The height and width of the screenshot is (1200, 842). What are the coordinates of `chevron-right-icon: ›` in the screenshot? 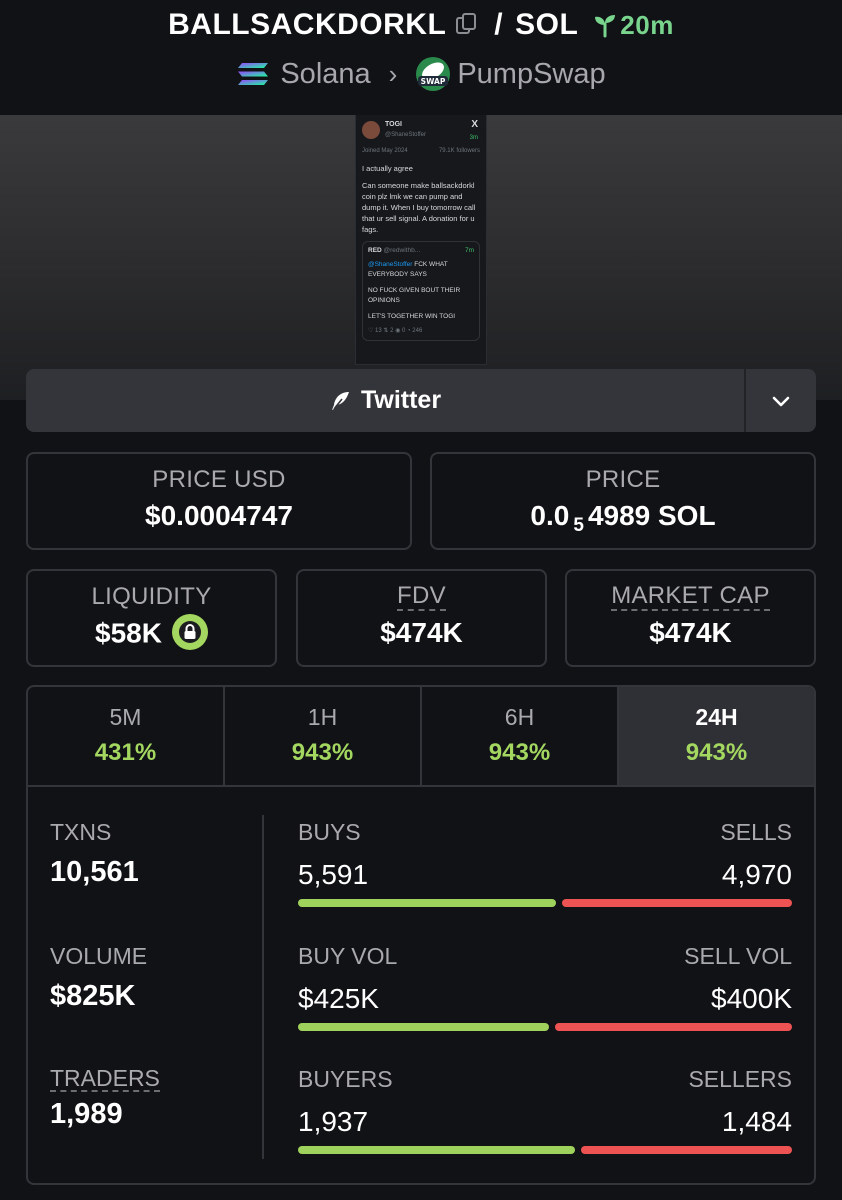 It's located at (393, 73).